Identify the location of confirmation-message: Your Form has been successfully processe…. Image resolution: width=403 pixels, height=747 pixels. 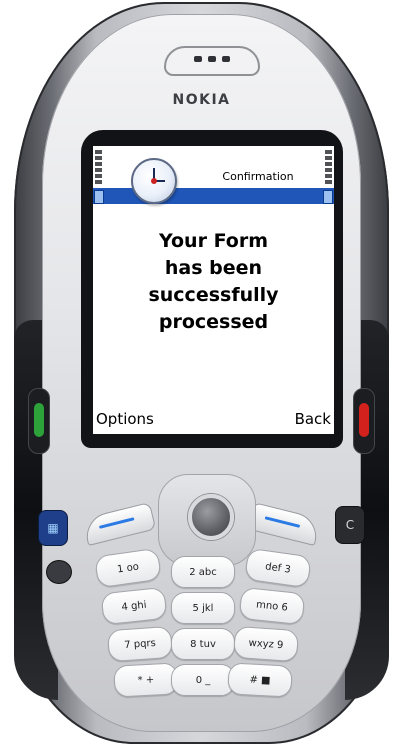
(213, 282).